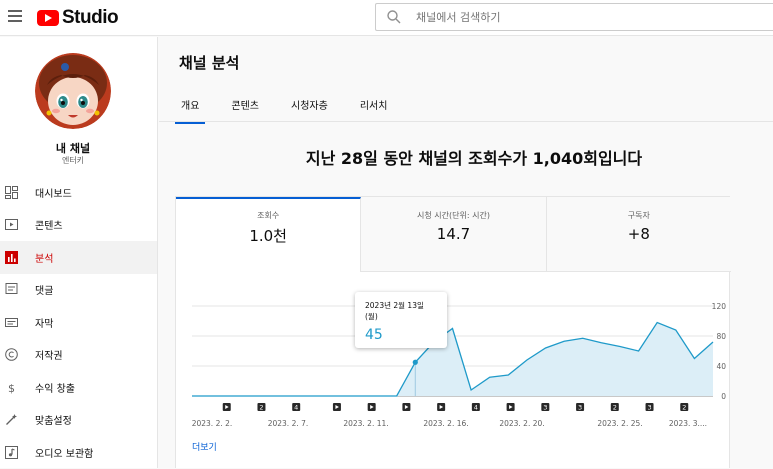 This screenshot has height=469, width=773. What do you see at coordinates (53, 194) in the screenshot?
I see `sidebar-item-label: 대시보드` at bounding box center [53, 194].